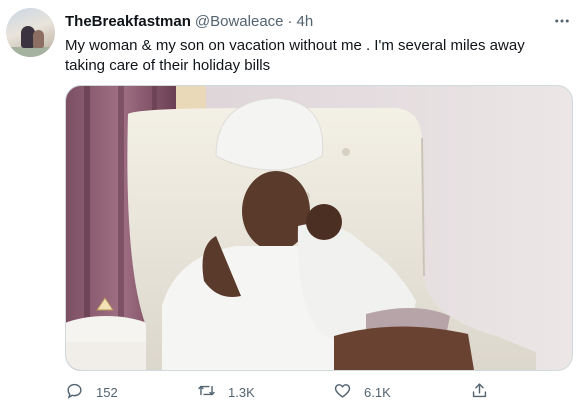 The width and height of the screenshot is (583, 415). Describe the element at coordinates (30, 52) in the screenshot. I see `avatar-ground` at that location.